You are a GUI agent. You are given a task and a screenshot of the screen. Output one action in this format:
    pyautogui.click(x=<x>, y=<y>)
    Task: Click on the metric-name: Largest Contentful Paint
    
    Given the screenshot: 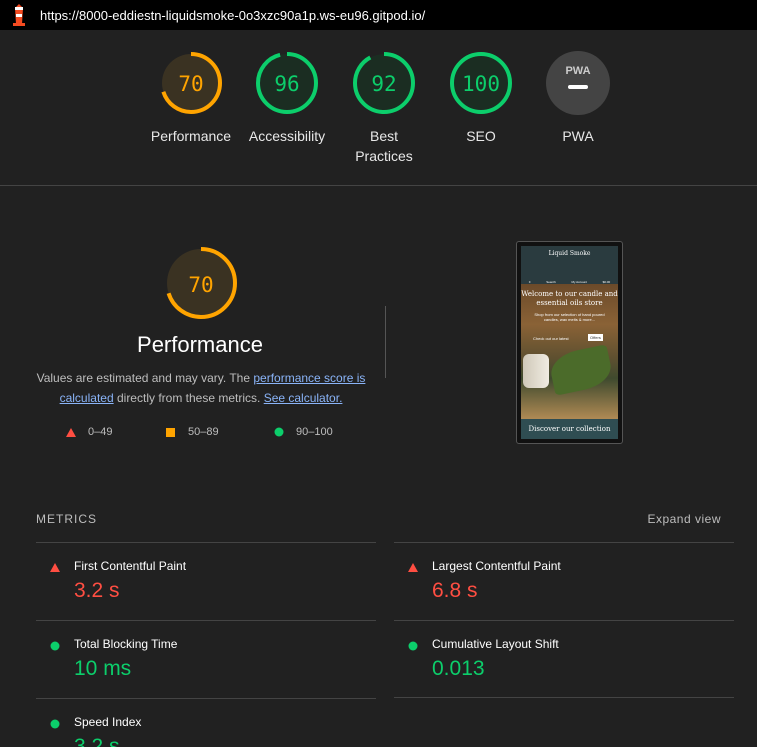 What is the action you would take?
    pyautogui.click(x=496, y=566)
    